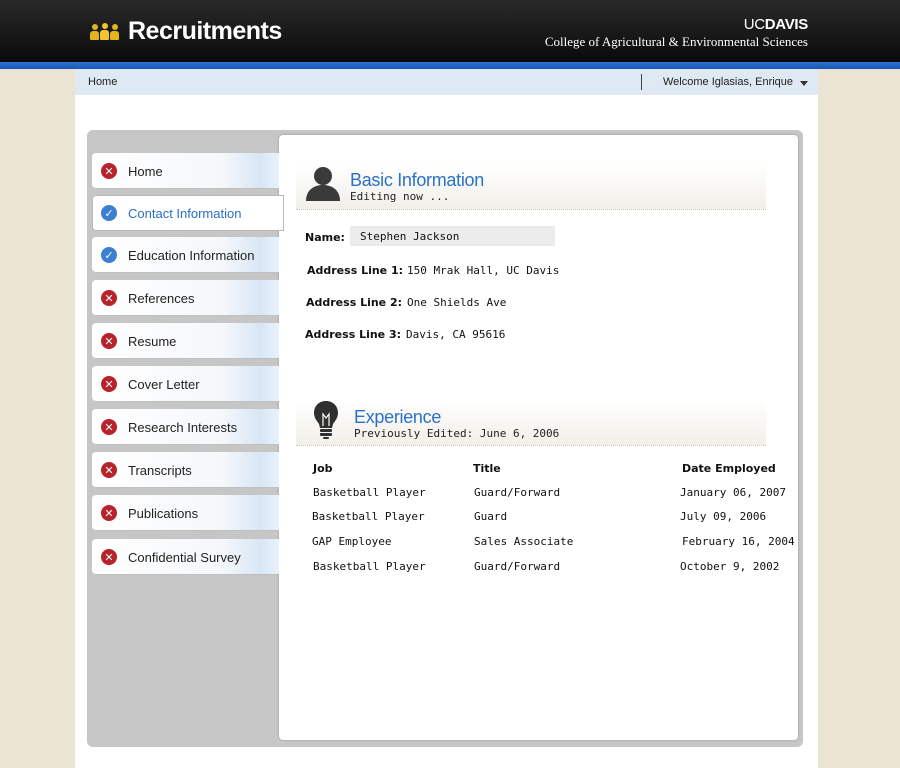 Image resolution: width=900 pixels, height=768 pixels. Describe the element at coordinates (728, 82) in the screenshot. I see `welcome-user: Welcome Iglasias, Enrique` at that location.